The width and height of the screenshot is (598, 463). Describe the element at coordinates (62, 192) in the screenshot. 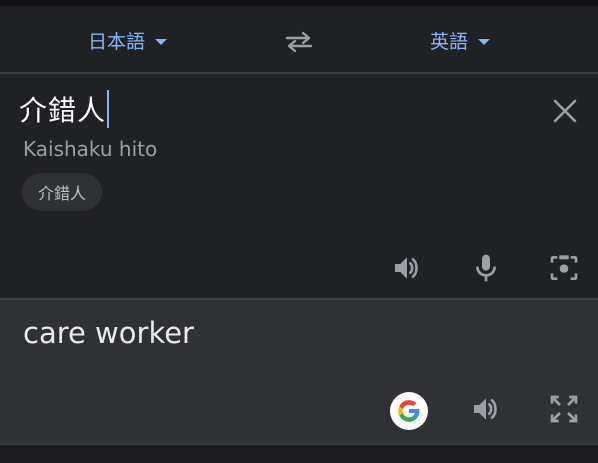

I see `suggestion-chip: 介錯人` at that location.